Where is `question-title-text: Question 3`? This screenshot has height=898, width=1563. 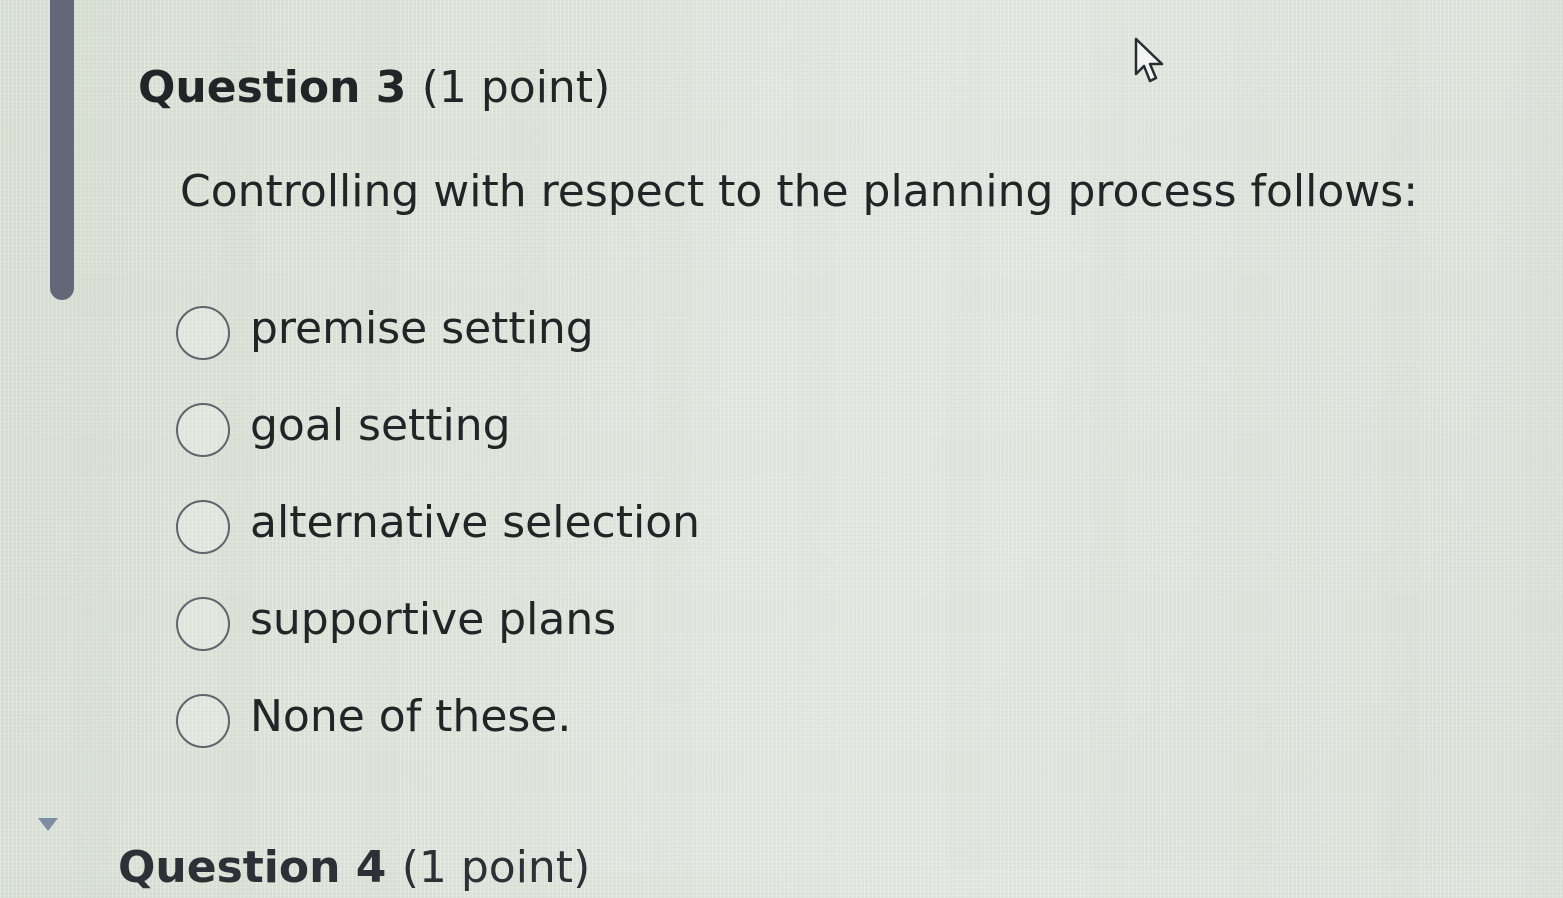
question-title-text: Question 3 is located at coordinates (272, 87).